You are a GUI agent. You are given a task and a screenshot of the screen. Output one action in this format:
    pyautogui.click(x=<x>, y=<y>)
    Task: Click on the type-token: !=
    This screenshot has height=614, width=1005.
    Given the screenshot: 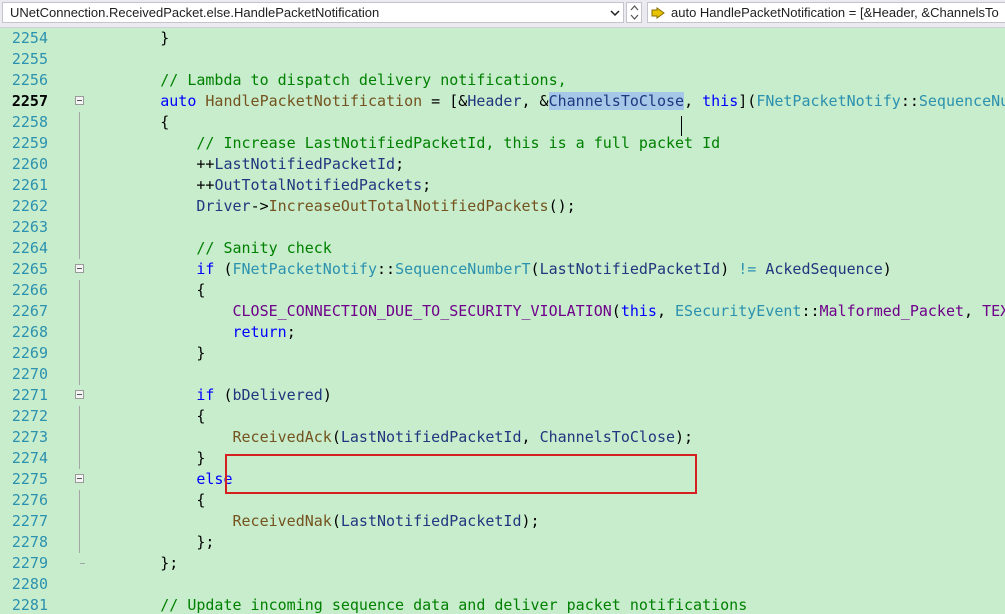 What is the action you would take?
    pyautogui.click(x=747, y=269)
    